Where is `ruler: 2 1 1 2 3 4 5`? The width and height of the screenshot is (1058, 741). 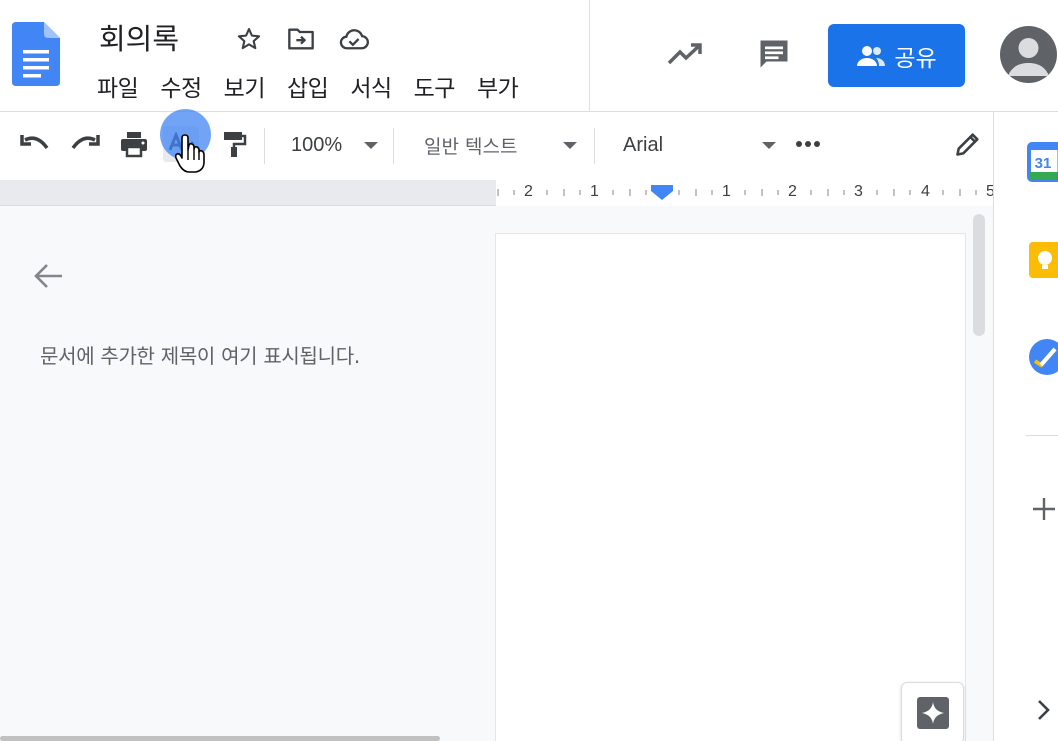
ruler: 2 1 1 2 3 4 5 is located at coordinates (497, 193).